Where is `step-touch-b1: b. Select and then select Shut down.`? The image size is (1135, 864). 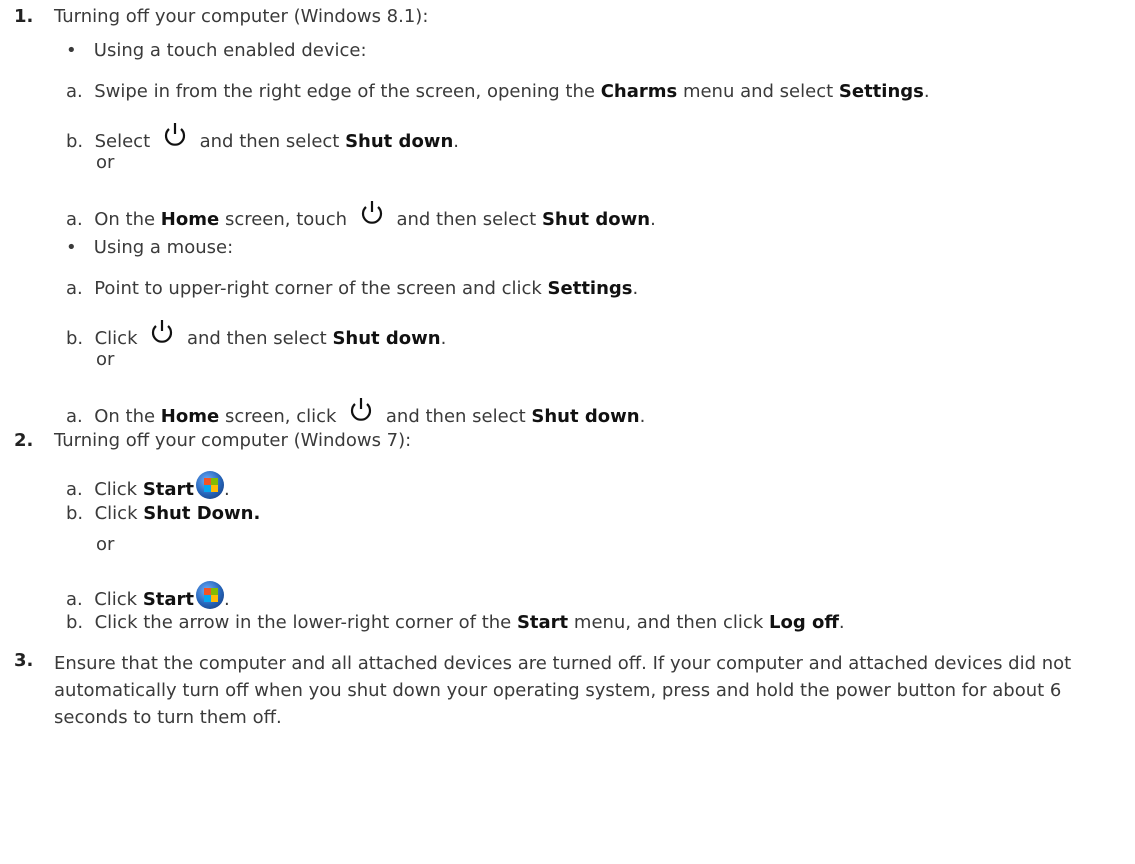 step-touch-b1: b. Select and then select Shut down. is located at coordinates (262, 137).